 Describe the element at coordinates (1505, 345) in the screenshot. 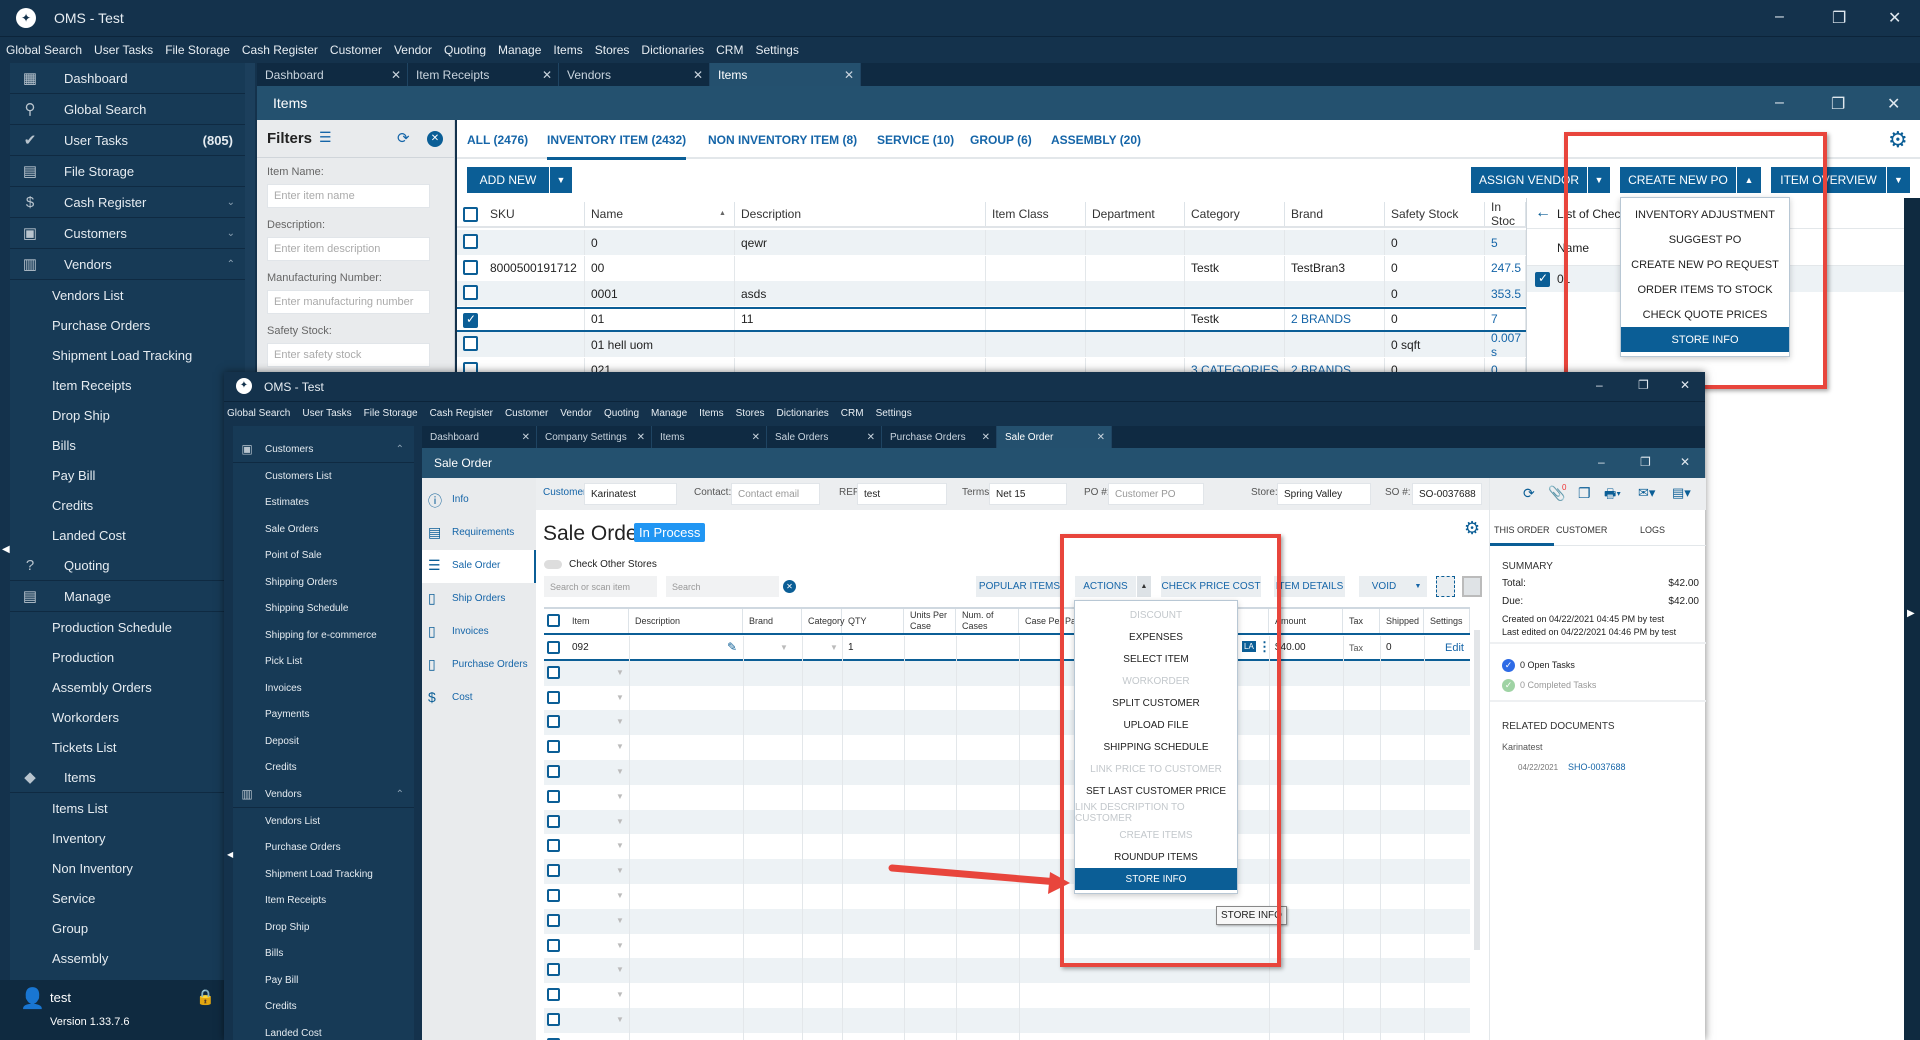

I see `cell-in-stoc: 0.007 s` at that location.